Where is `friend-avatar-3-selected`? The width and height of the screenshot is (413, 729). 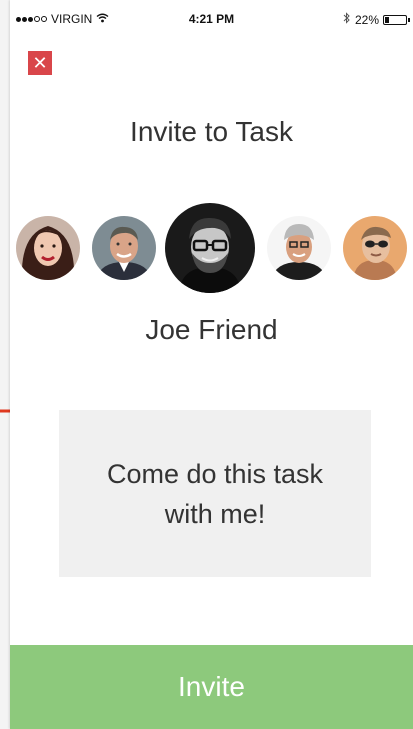 friend-avatar-3-selected is located at coordinates (210, 248).